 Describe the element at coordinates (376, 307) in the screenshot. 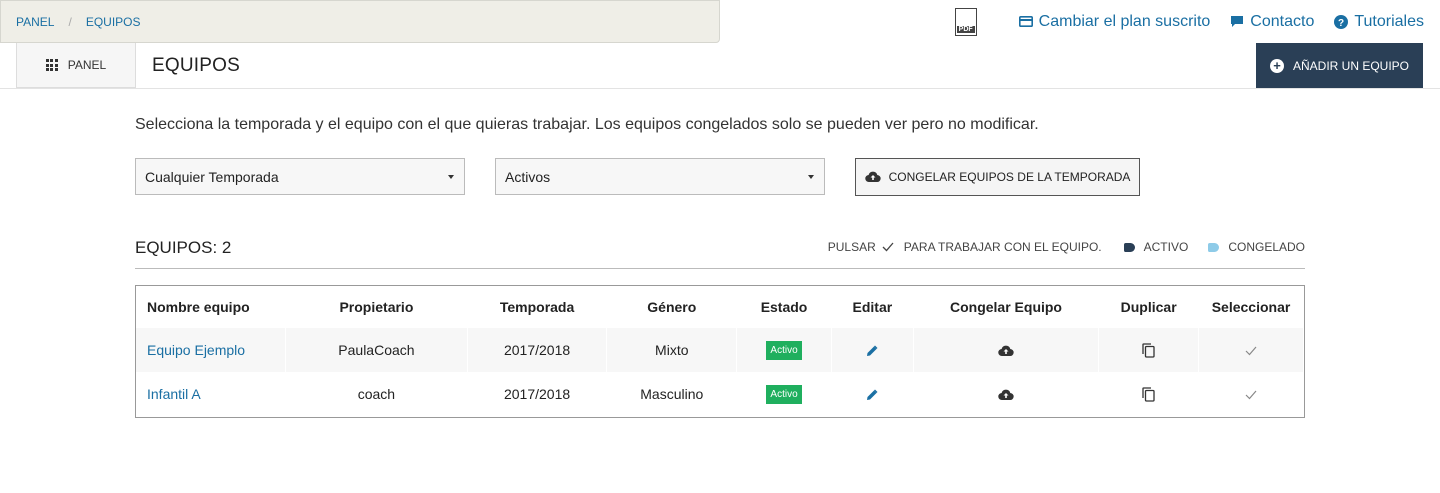

I see `col-header-owner: Propietario` at that location.